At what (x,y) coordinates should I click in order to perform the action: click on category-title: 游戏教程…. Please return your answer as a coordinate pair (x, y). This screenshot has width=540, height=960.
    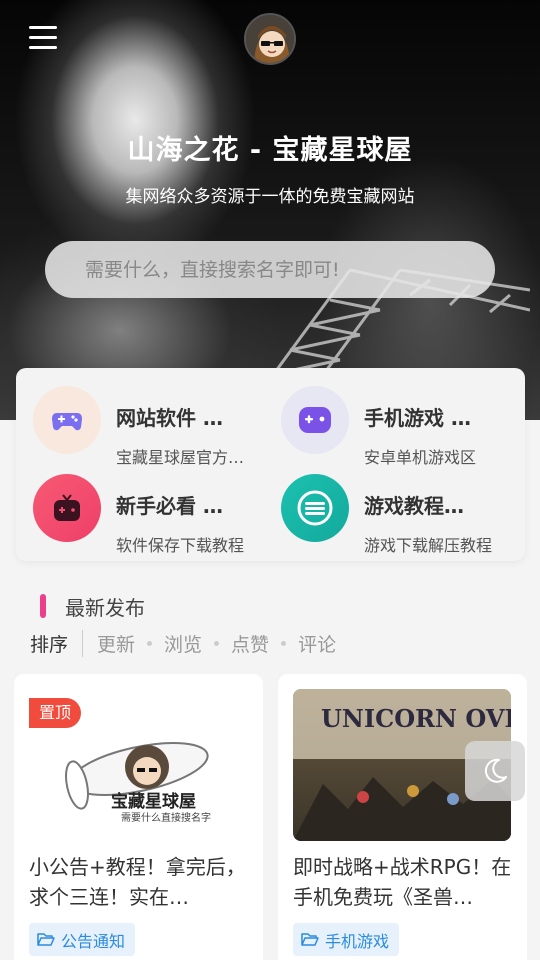
    Looking at the image, I should click on (414, 506).